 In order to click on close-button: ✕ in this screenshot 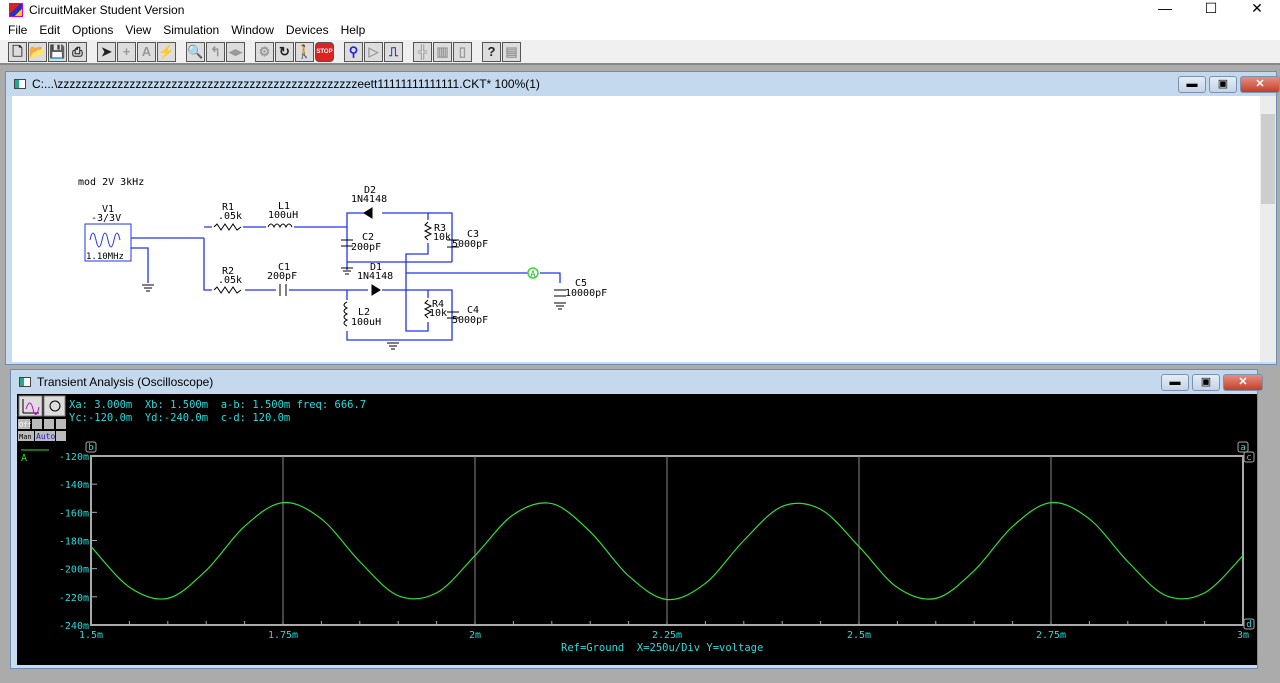, I will do `click(1257, 10)`.